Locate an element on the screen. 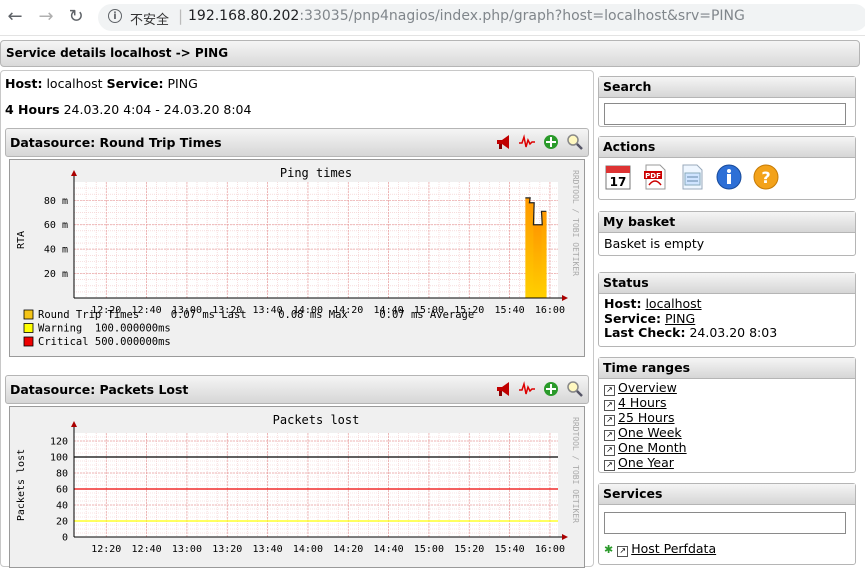 This screenshot has width=865, height=570. pdf-icon: PDF is located at coordinates (655, 177).